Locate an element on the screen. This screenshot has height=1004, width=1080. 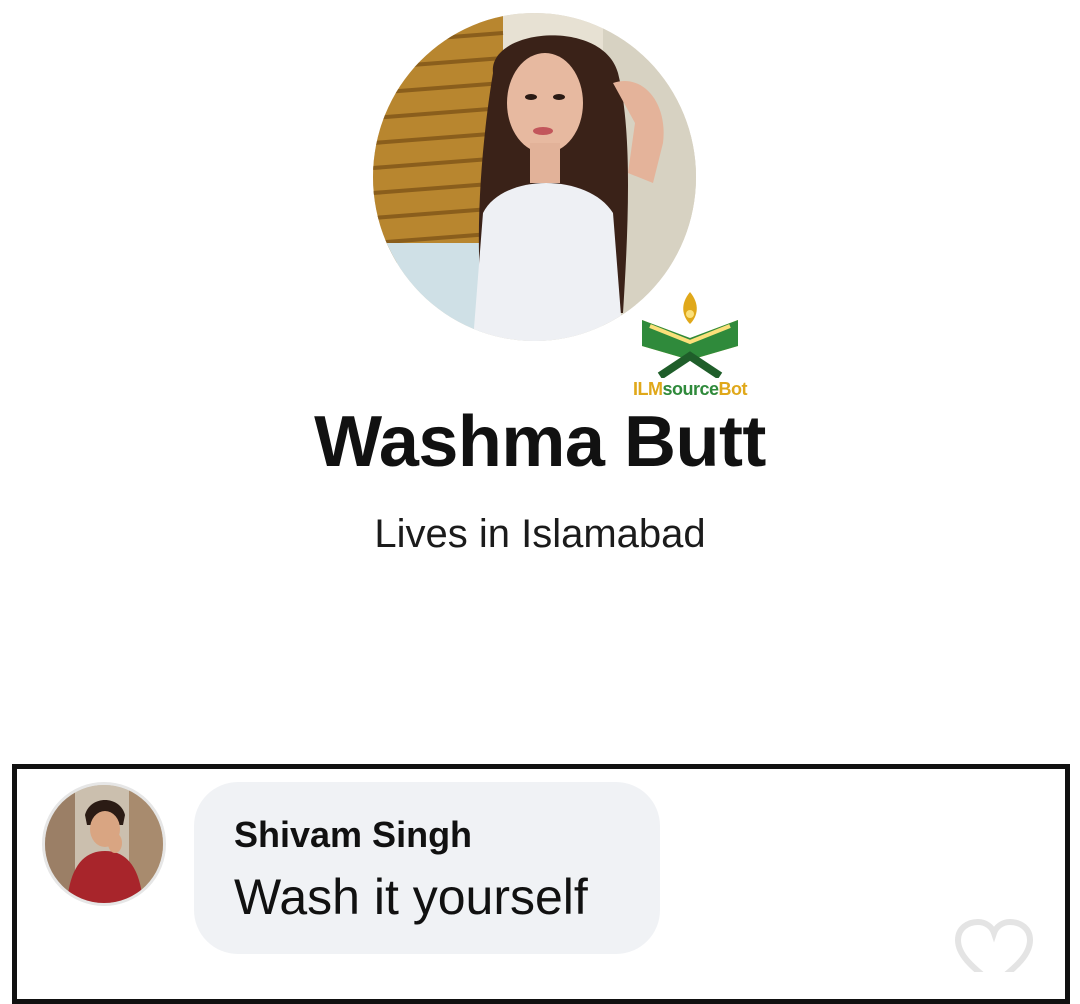
commenter-avatar is located at coordinates (104, 844).